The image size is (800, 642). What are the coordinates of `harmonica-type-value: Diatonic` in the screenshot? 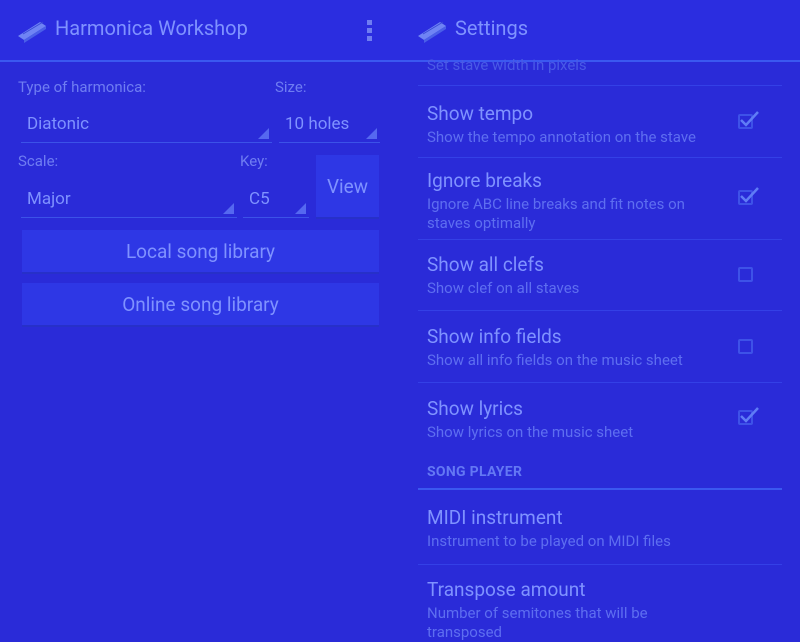 It's located at (58, 124).